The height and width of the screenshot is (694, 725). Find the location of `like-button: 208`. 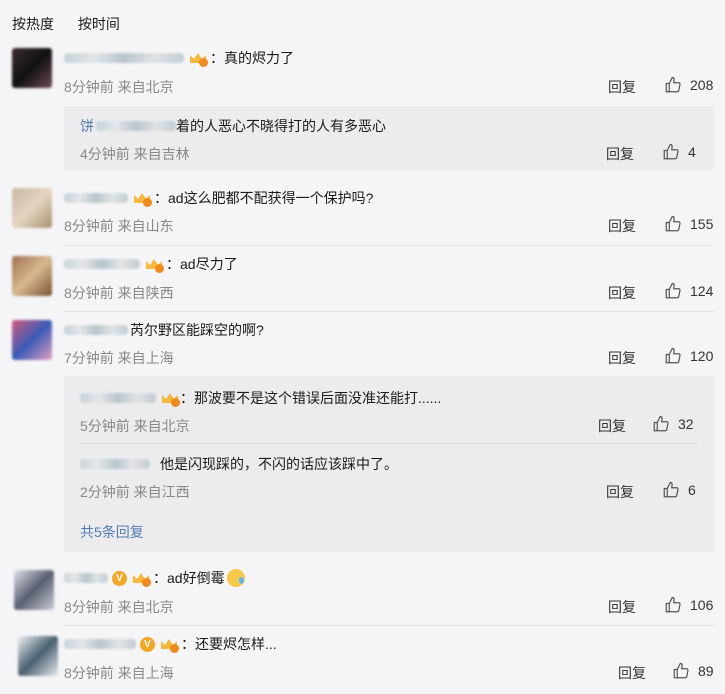

like-button: 208 is located at coordinates (688, 85).